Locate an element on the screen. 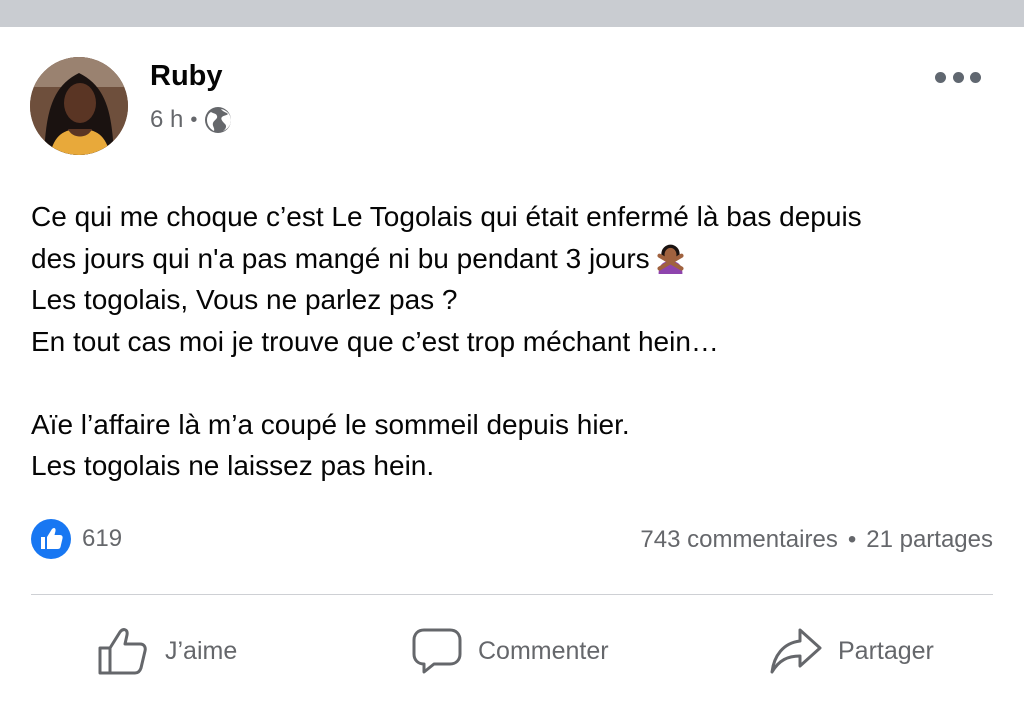  like-reaction-icon is located at coordinates (51, 539).